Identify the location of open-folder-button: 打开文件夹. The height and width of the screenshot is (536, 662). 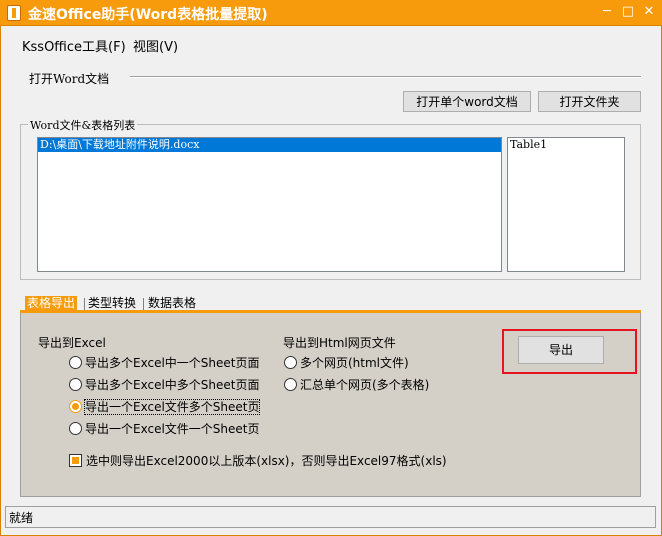
(589, 101).